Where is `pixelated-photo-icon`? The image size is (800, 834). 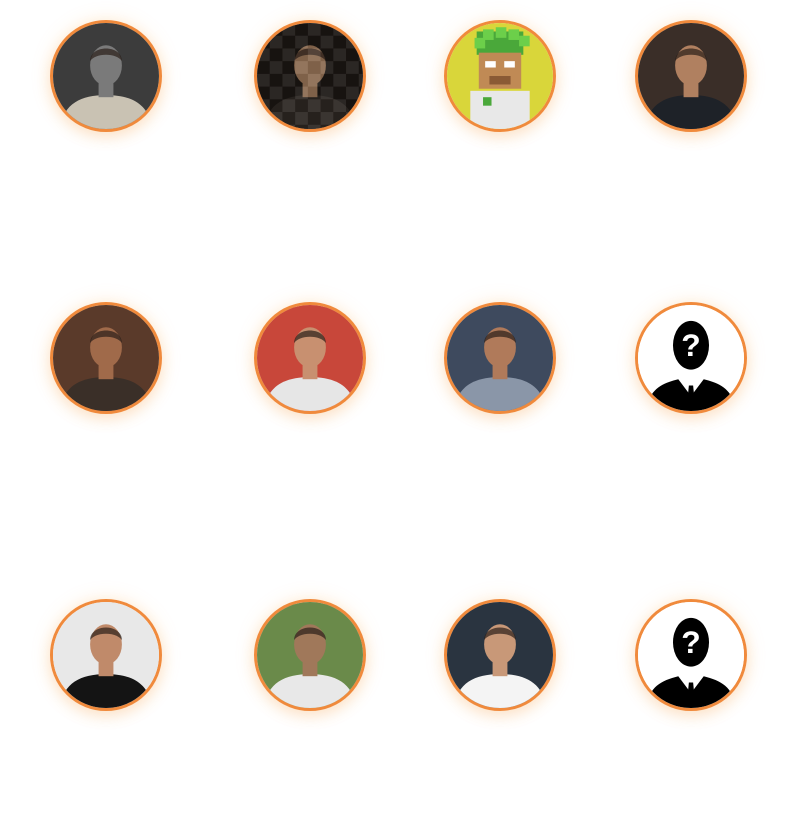
pixelated-photo-icon is located at coordinates (310, 76).